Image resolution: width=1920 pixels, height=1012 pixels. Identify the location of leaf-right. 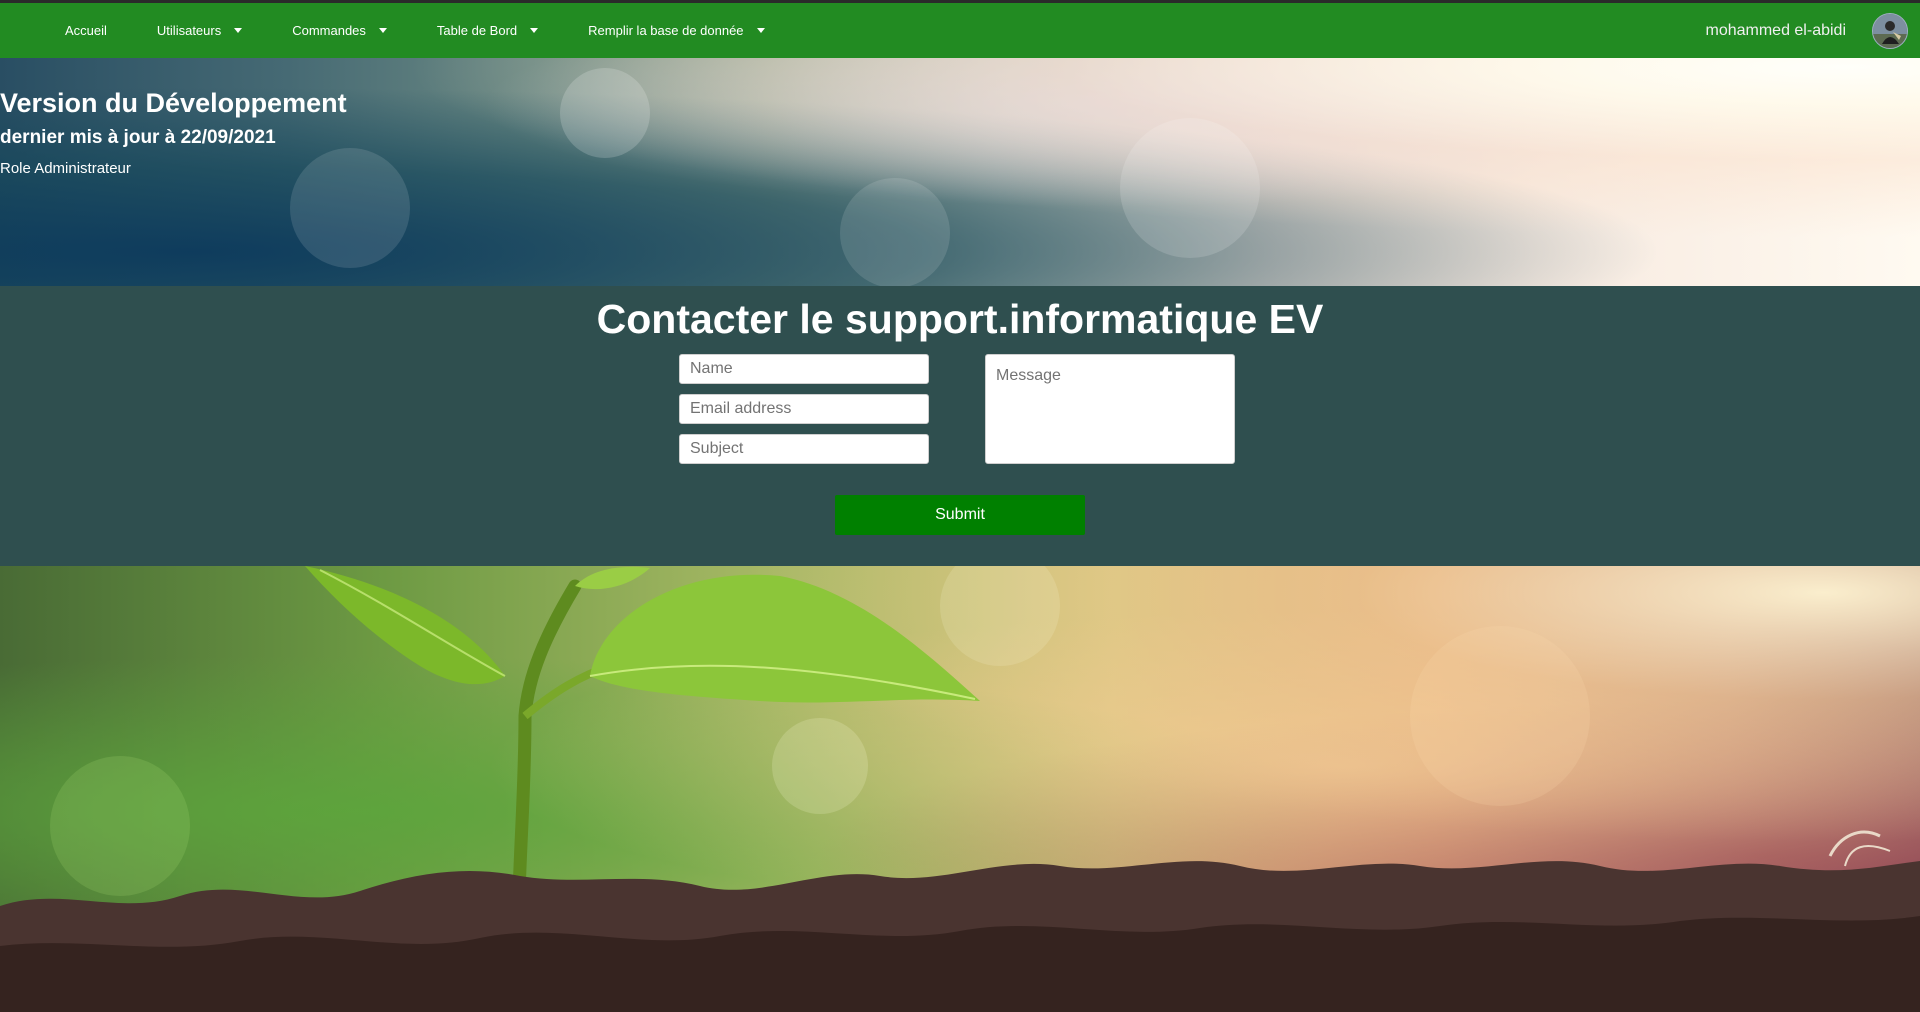
(785, 638).